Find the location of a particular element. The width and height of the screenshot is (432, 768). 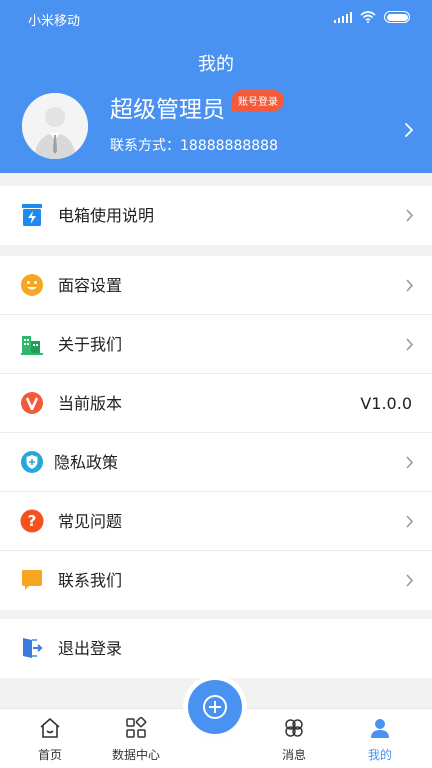

chat-icon is located at coordinates (32, 580).